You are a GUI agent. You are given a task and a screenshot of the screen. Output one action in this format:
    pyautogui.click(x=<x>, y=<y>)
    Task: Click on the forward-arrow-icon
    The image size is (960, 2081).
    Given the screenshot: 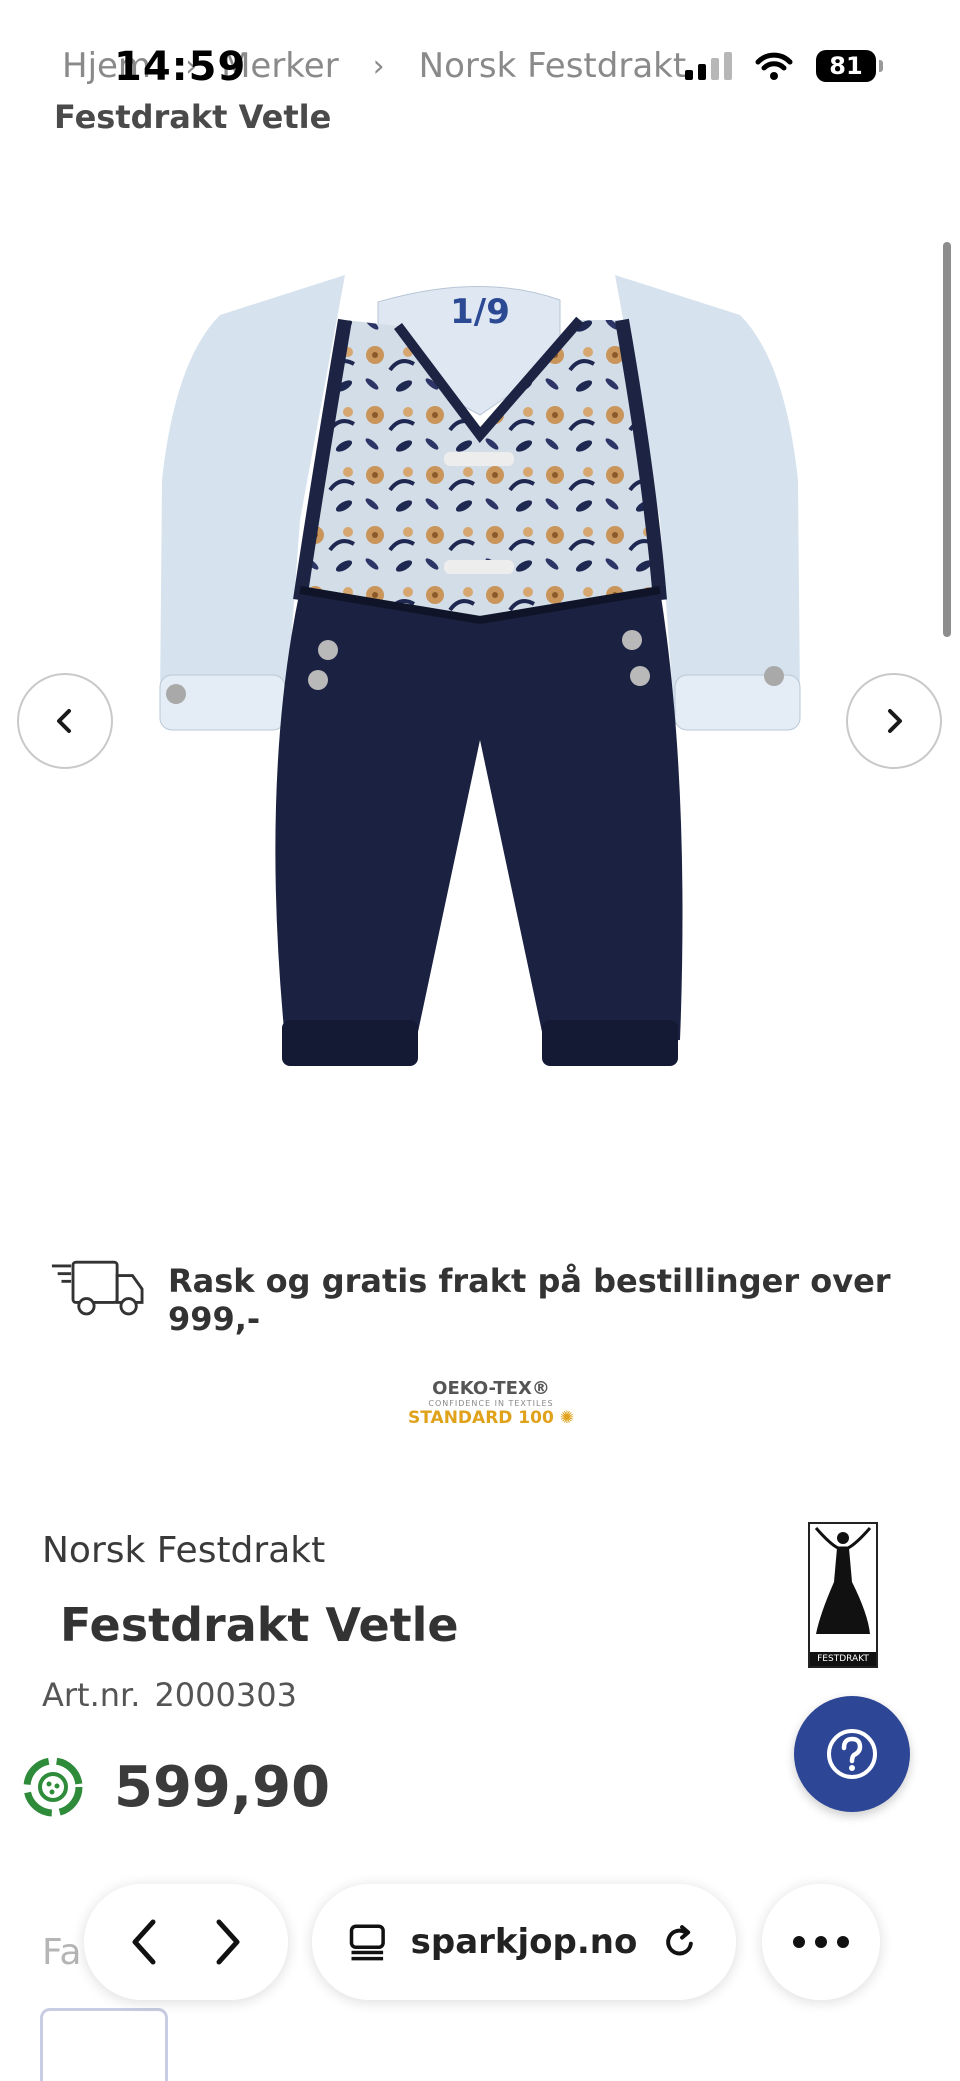 What is the action you would take?
    pyautogui.click(x=227, y=1942)
    